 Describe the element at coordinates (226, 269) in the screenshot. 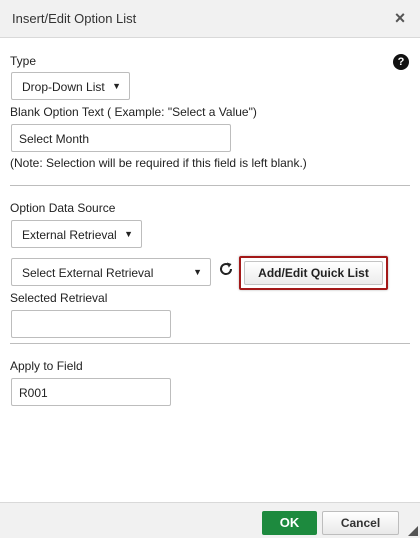

I see `refresh-icon` at that location.